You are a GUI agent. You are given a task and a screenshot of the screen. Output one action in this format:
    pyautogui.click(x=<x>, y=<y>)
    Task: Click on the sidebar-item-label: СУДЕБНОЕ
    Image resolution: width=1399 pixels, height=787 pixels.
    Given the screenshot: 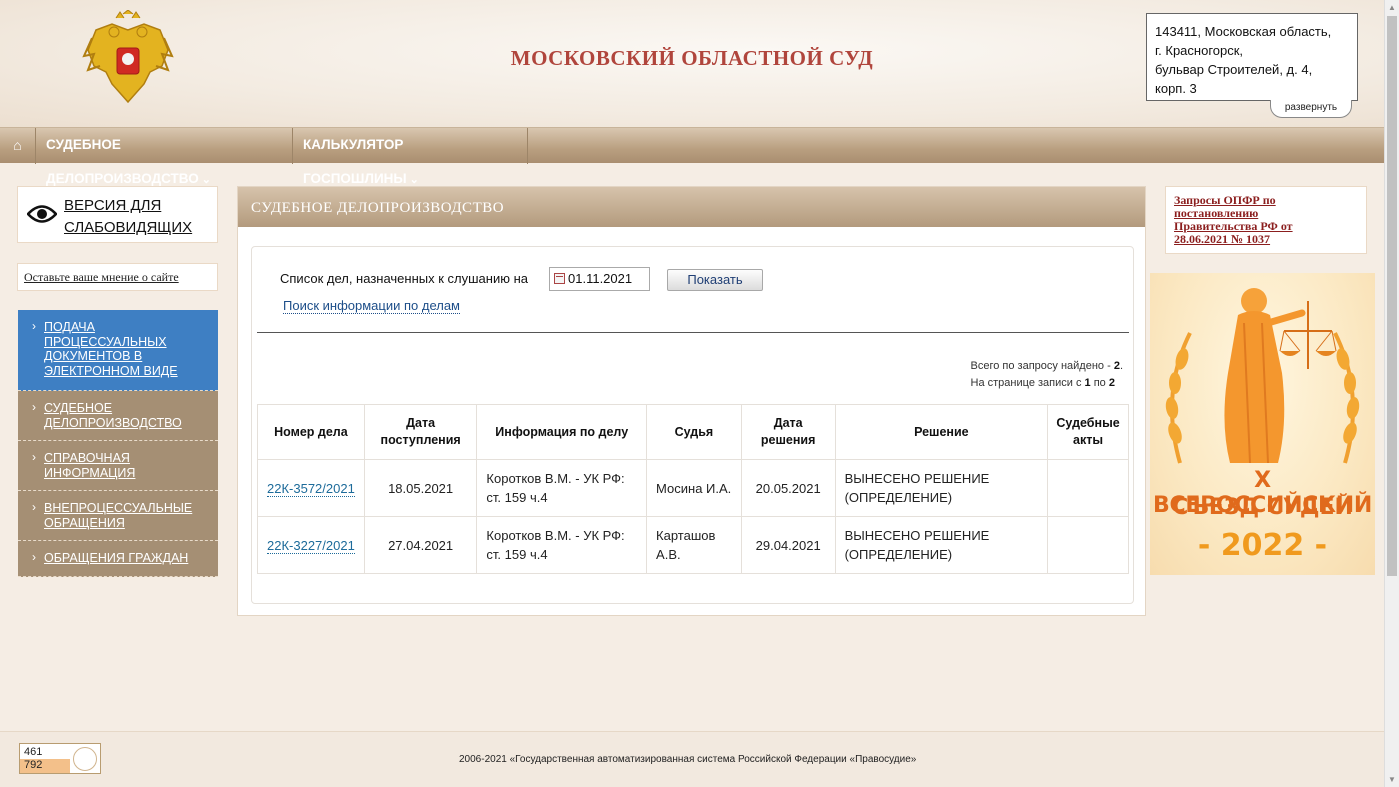 What is the action you would take?
    pyautogui.click(x=78, y=408)
    